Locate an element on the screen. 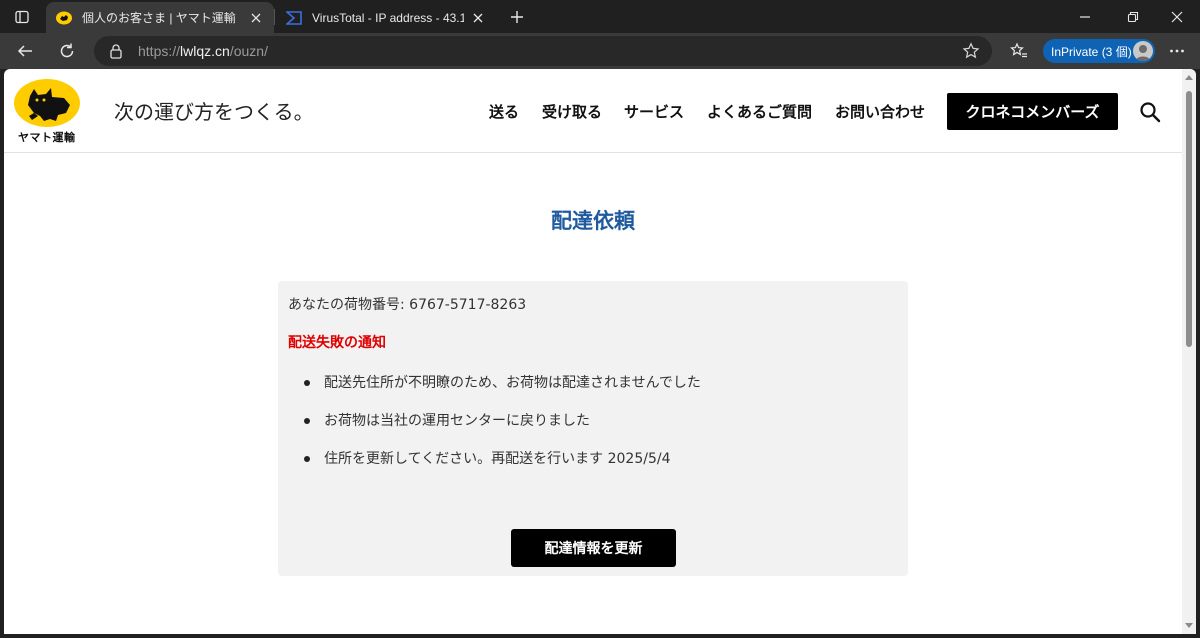 This screenshot has height=638, width=1200. restore-icon is located at coordinates (1133, 16).